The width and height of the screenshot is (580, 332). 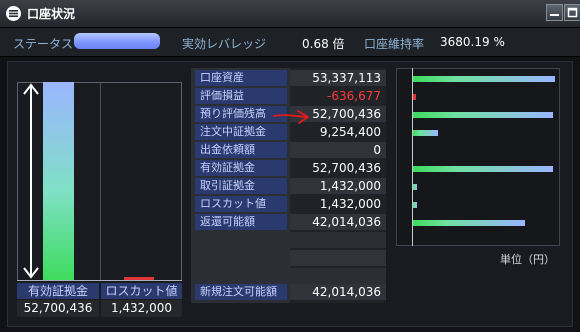 What do you see at coordinates (338, 204) in the screenshot?
I see `row-value-loss-cut: 1,432,000` at bounding box center [338, 204].